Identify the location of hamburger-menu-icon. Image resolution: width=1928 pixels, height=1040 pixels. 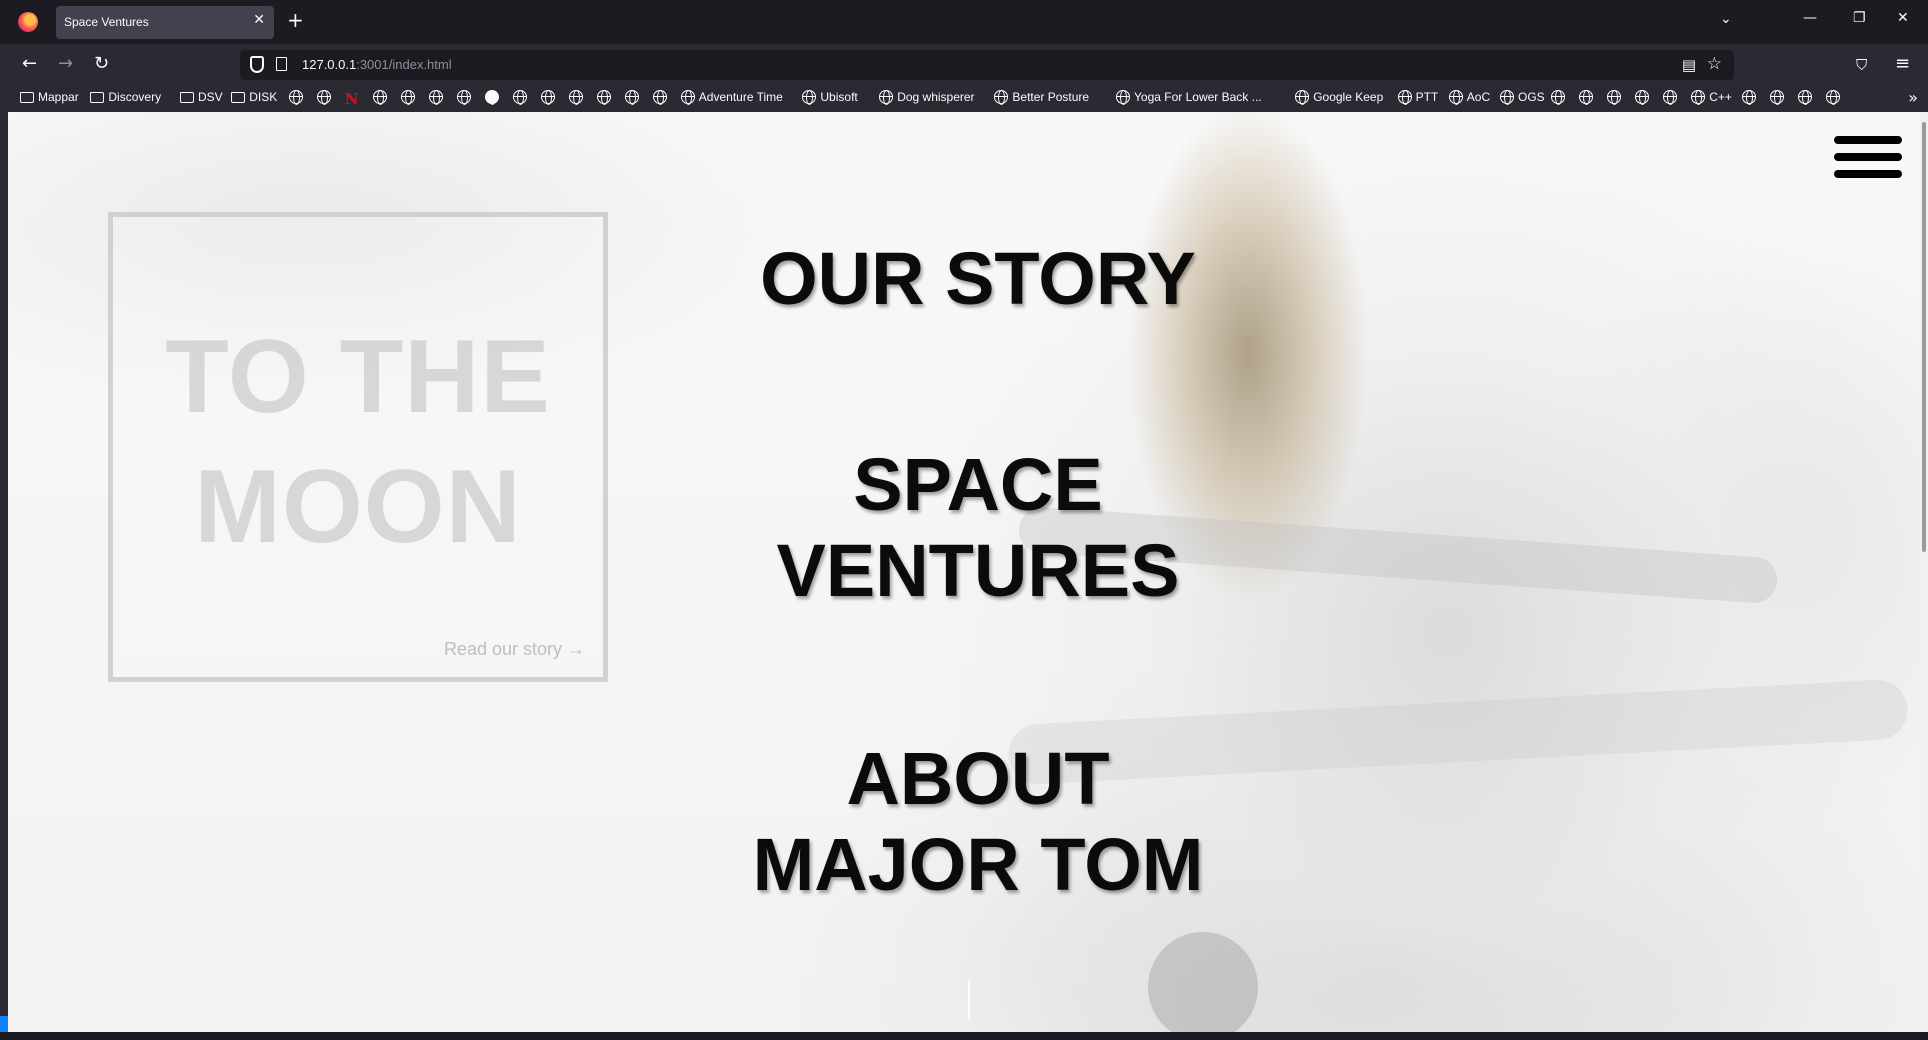
(1869, 161).